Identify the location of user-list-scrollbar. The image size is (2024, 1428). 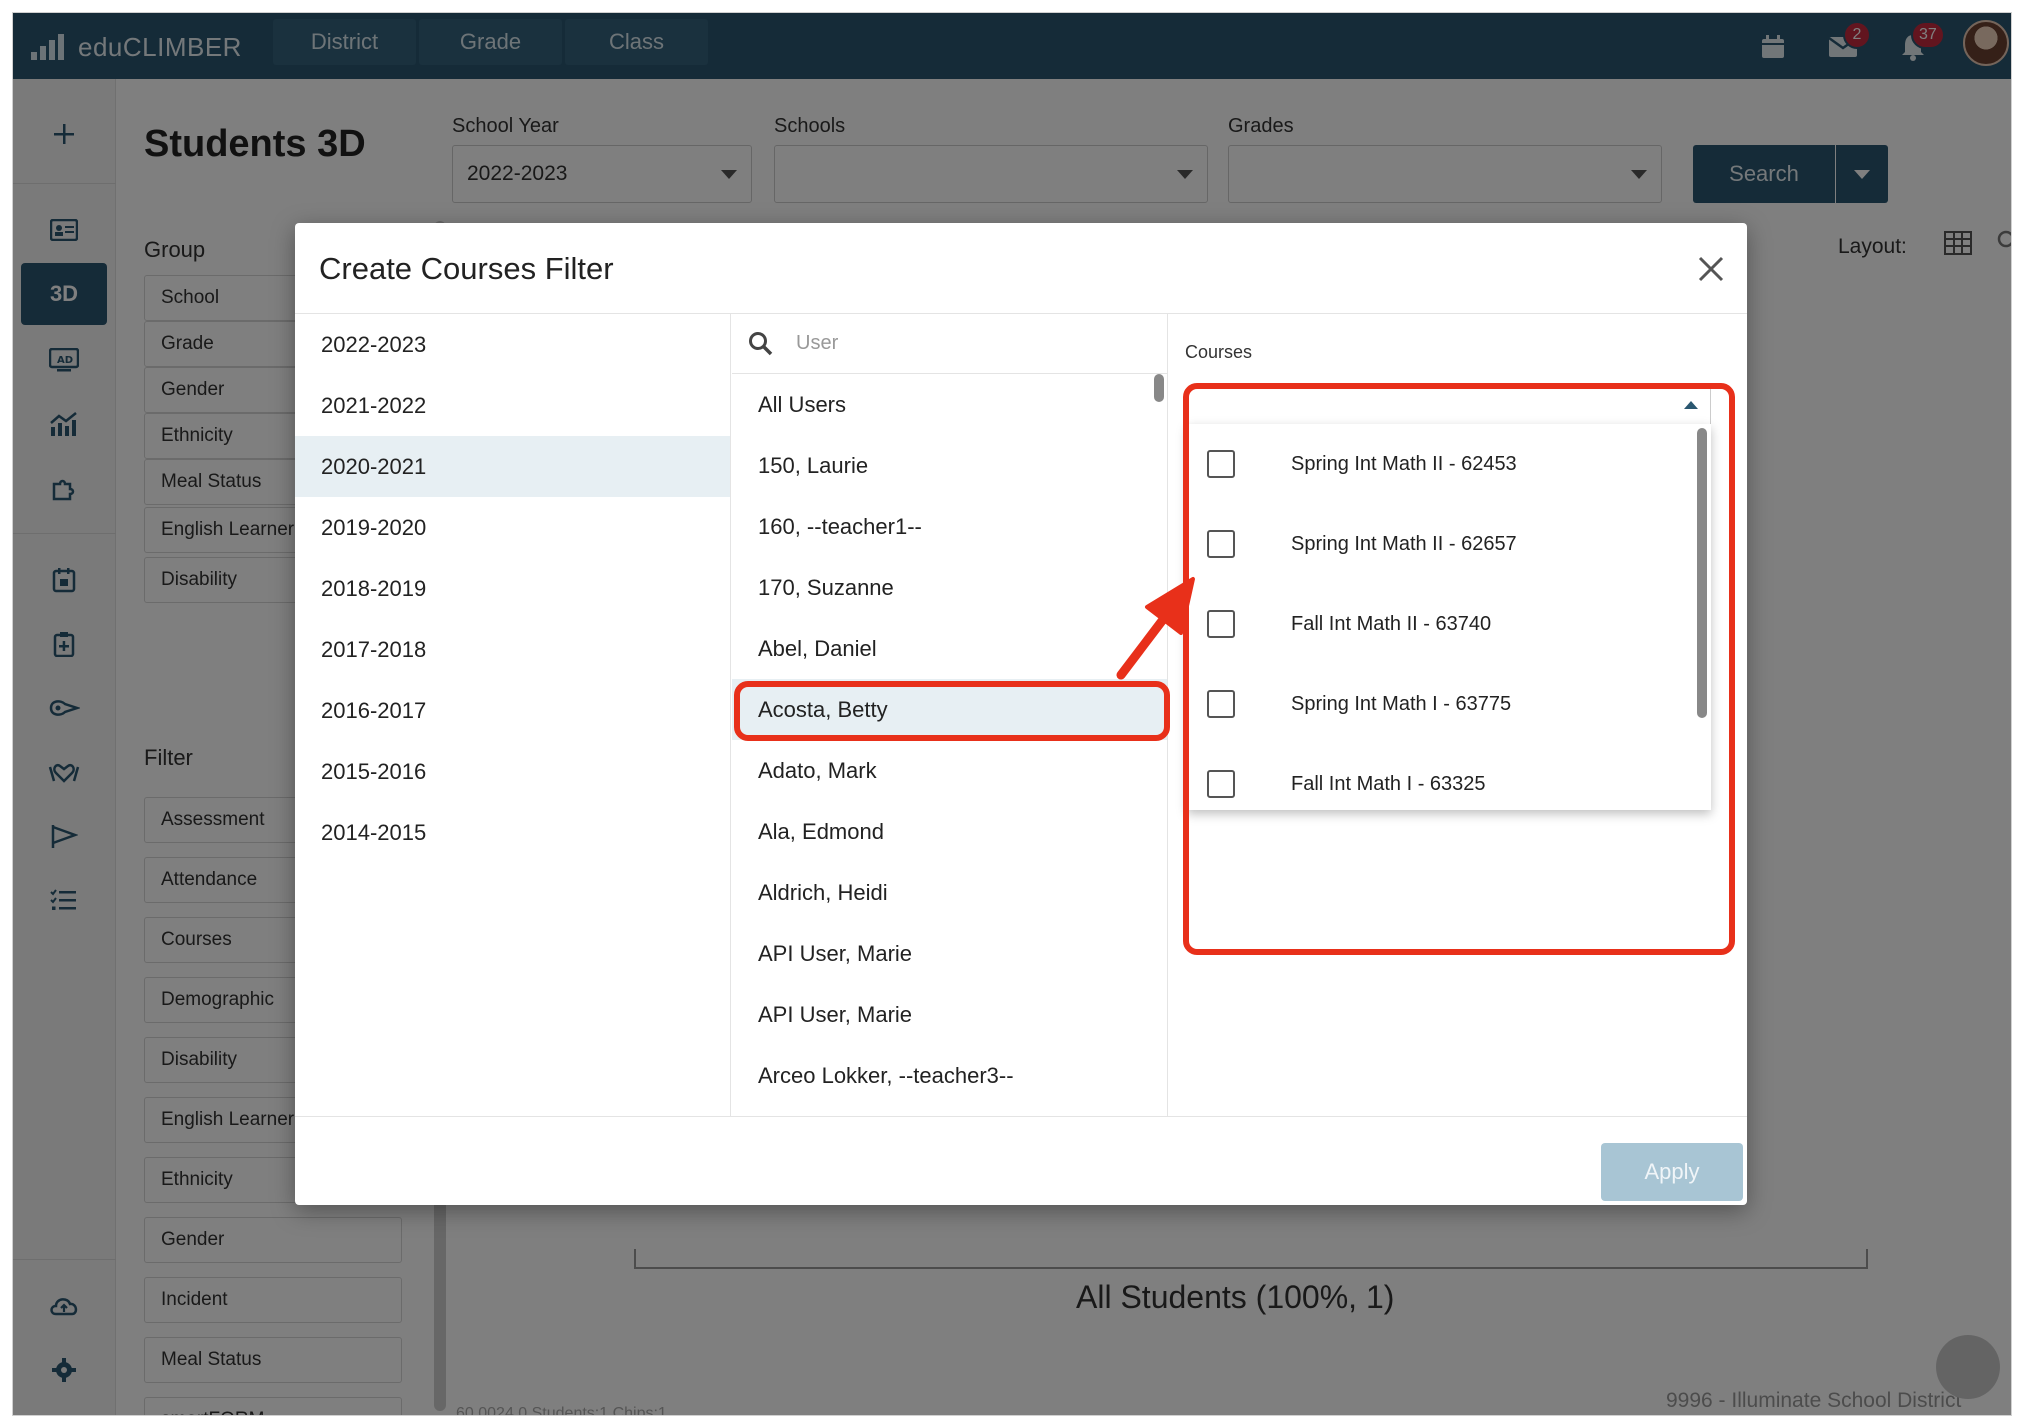
(1159, 388).